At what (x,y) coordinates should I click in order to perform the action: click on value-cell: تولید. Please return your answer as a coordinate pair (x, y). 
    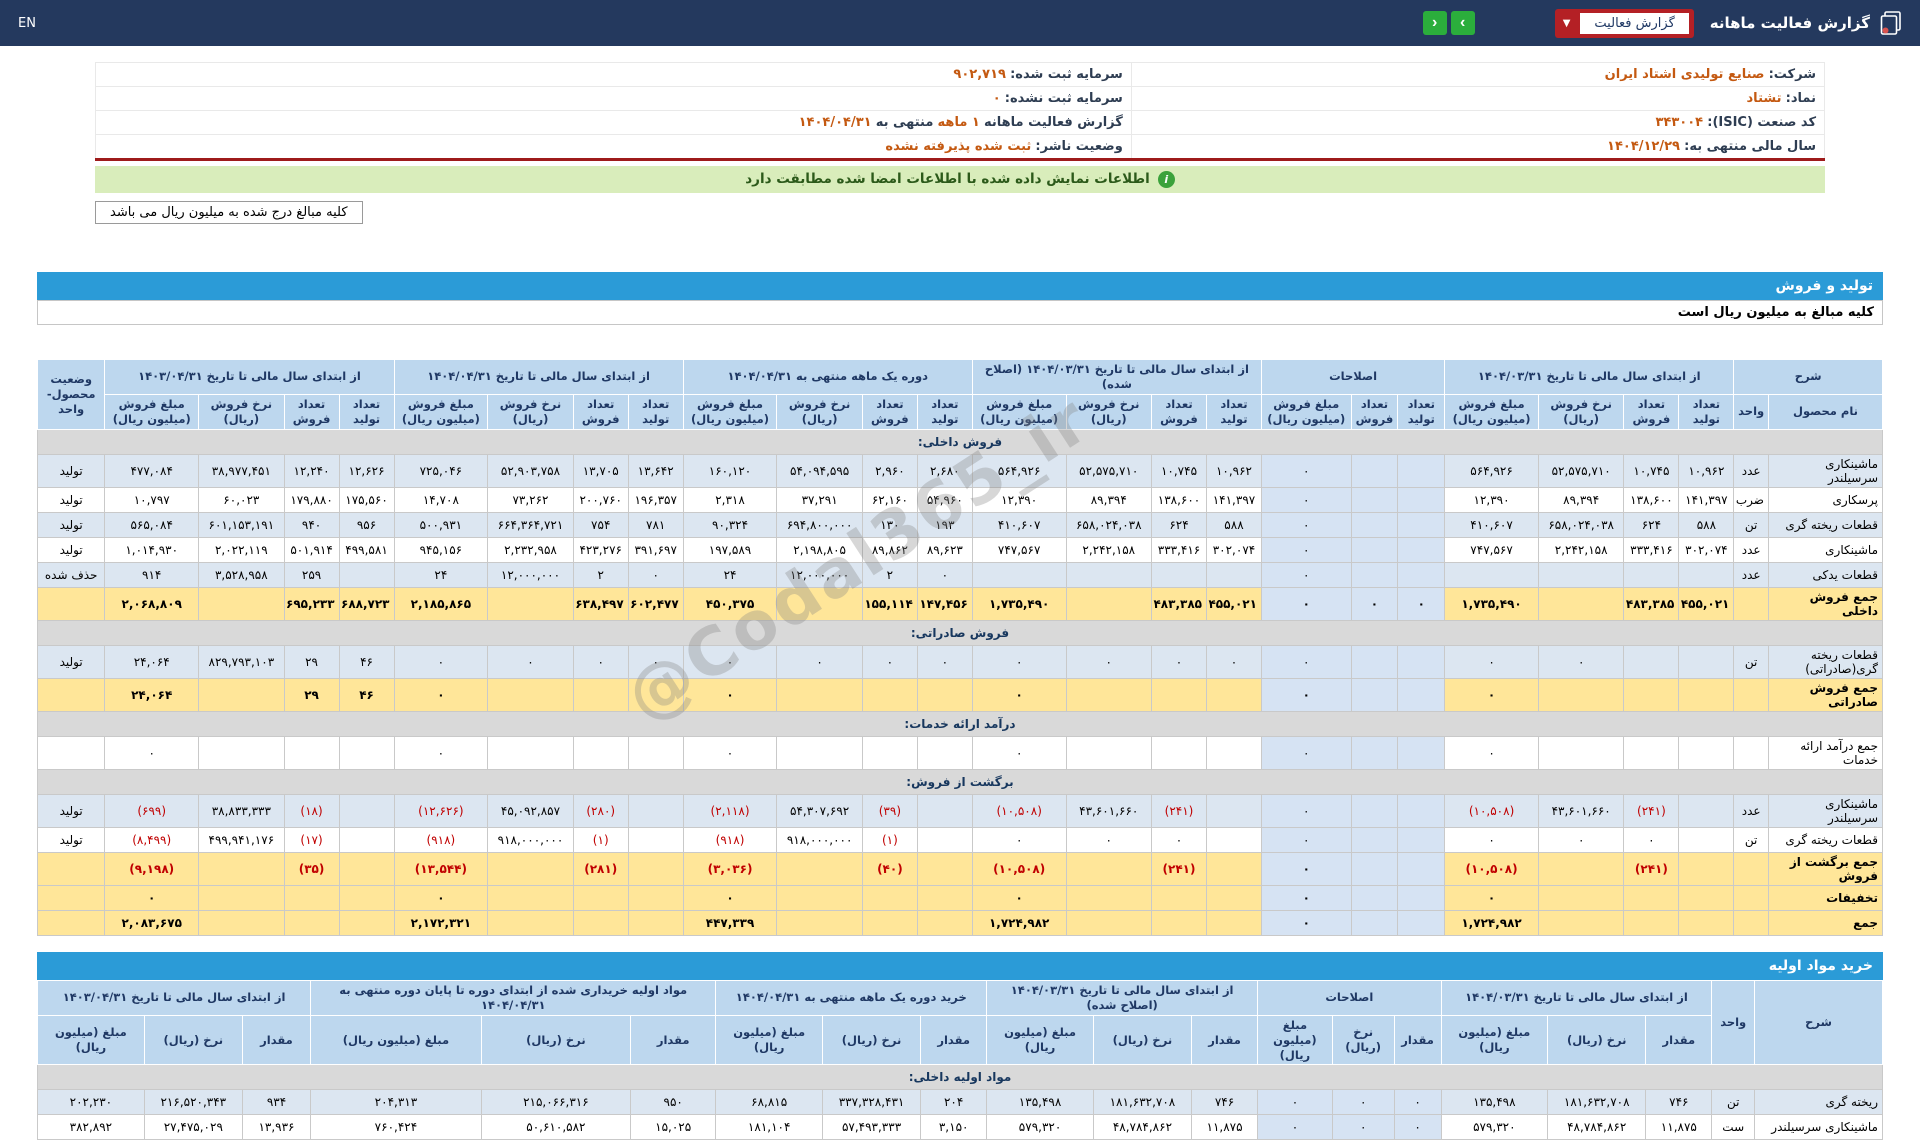
    Looking at the image, I should click on (71, 549).